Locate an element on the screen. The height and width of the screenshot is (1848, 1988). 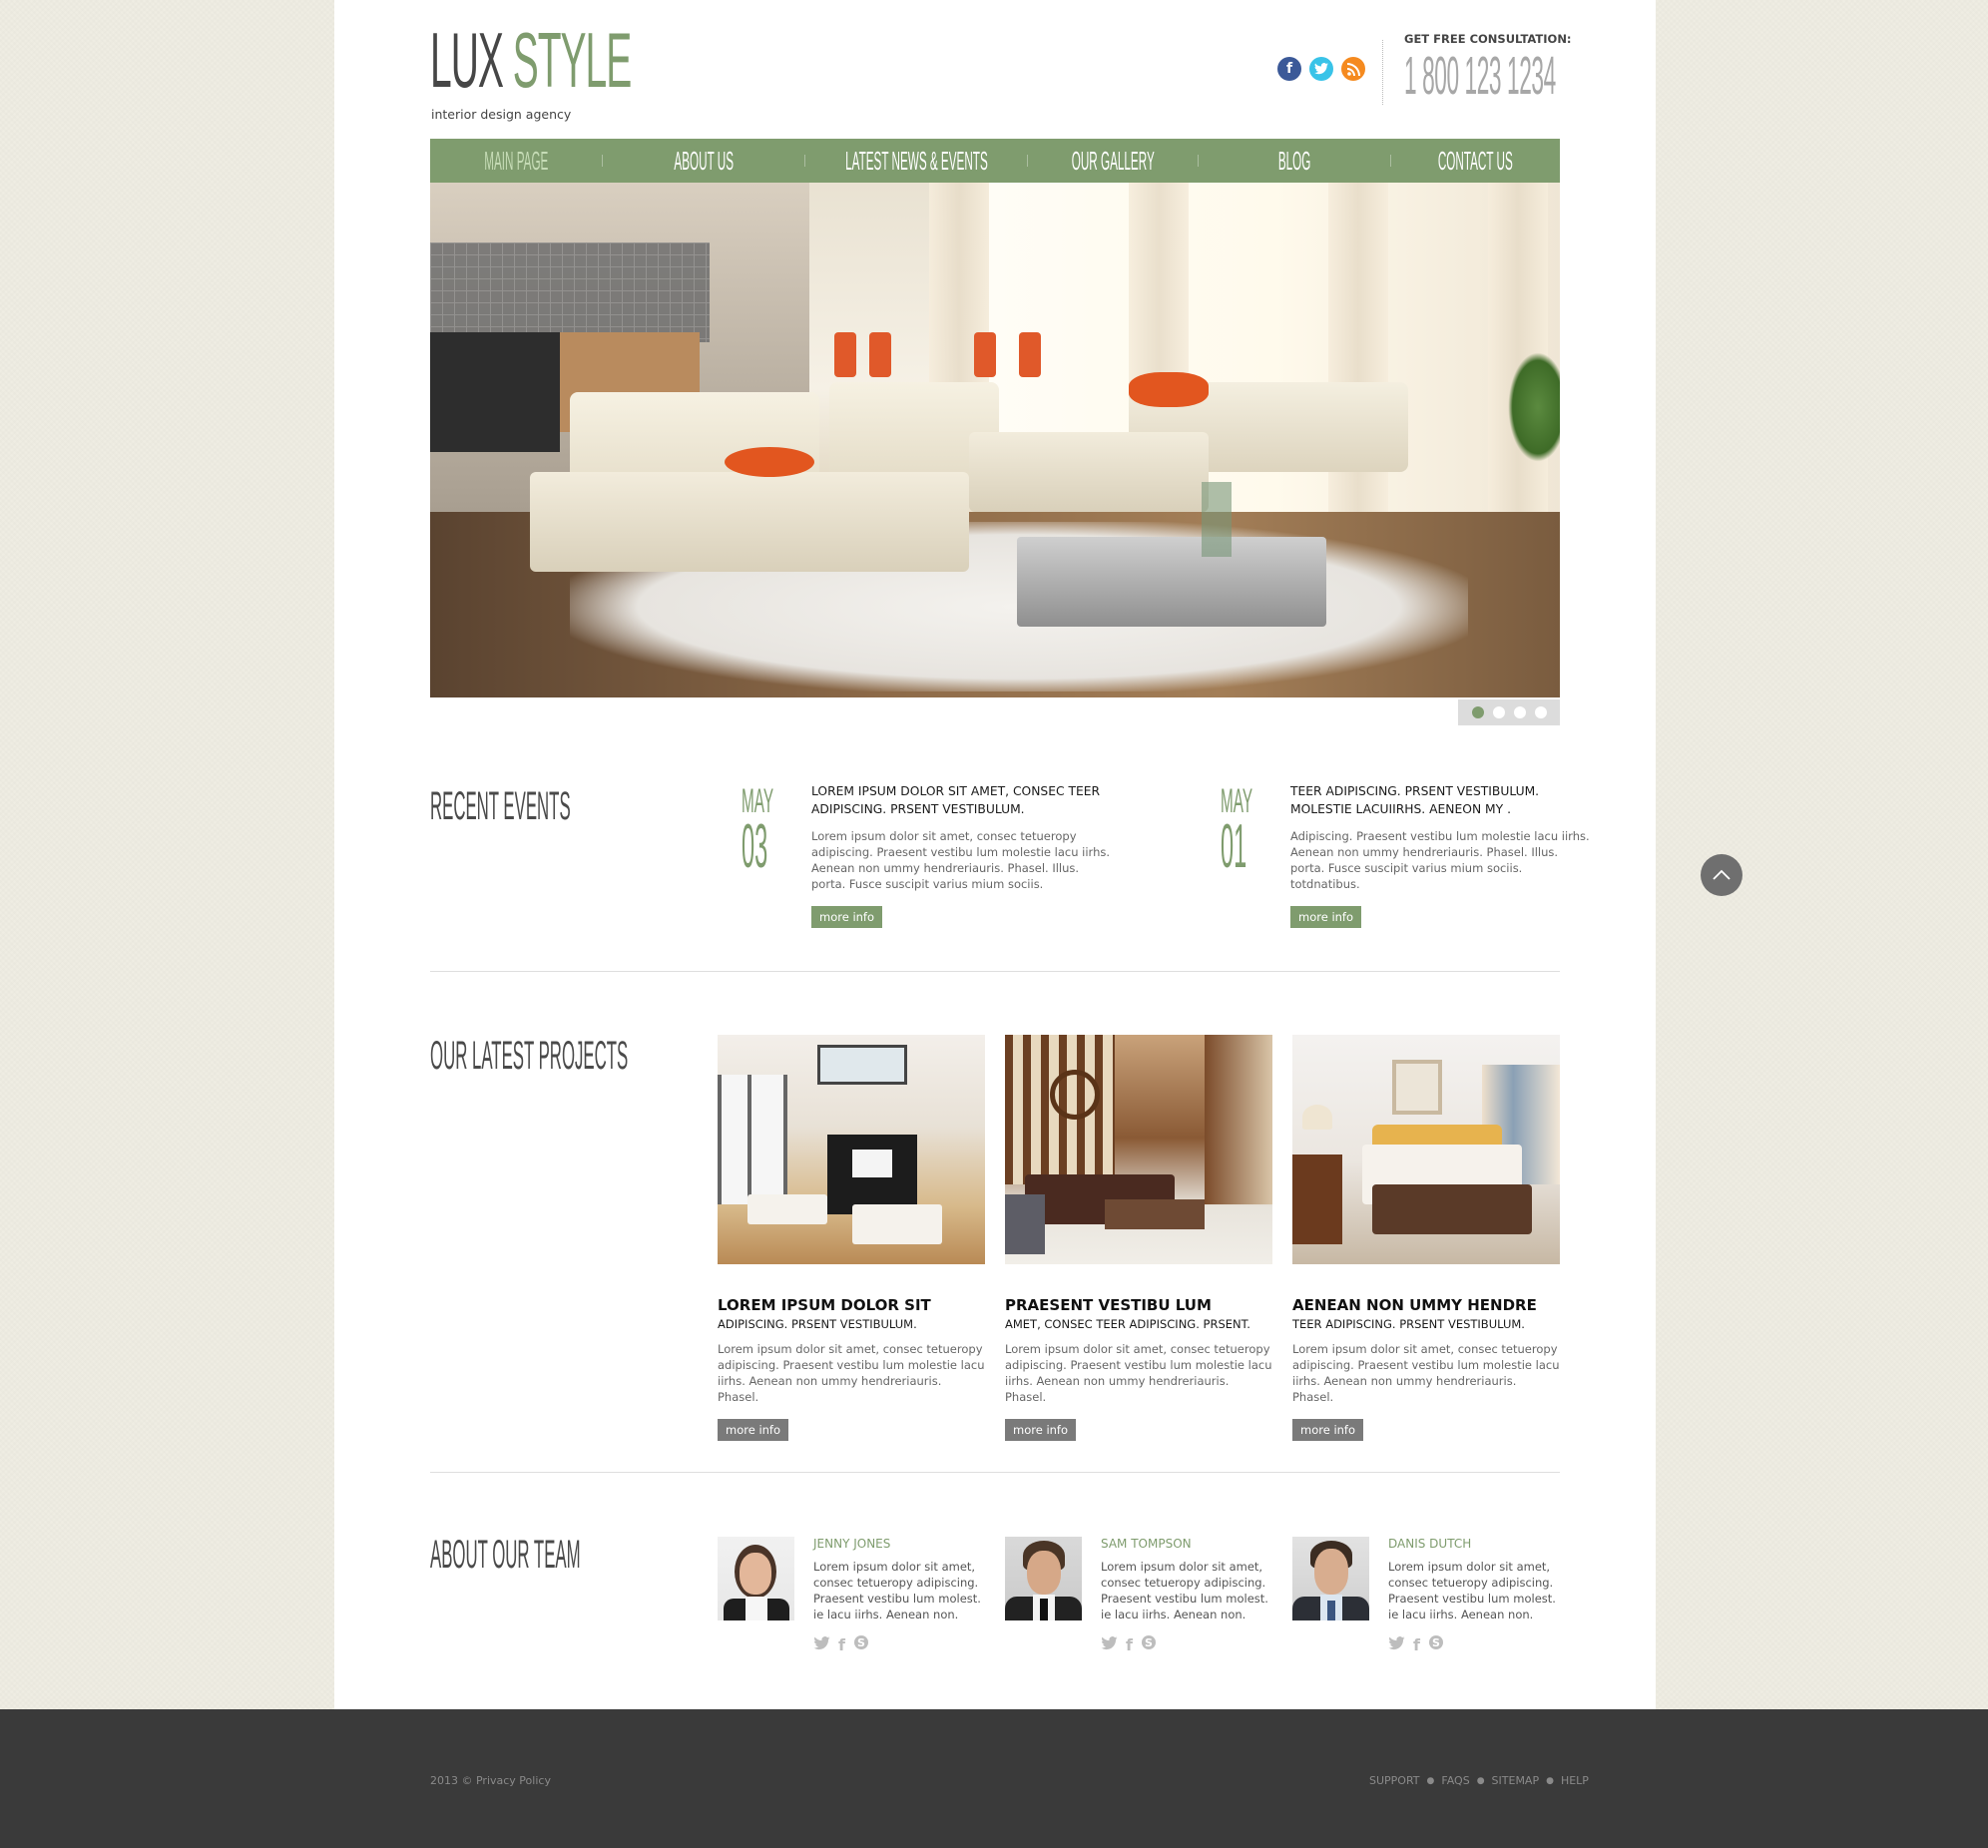
footer-link-support: SUPPORT is located at coordinates (1394, 1780).